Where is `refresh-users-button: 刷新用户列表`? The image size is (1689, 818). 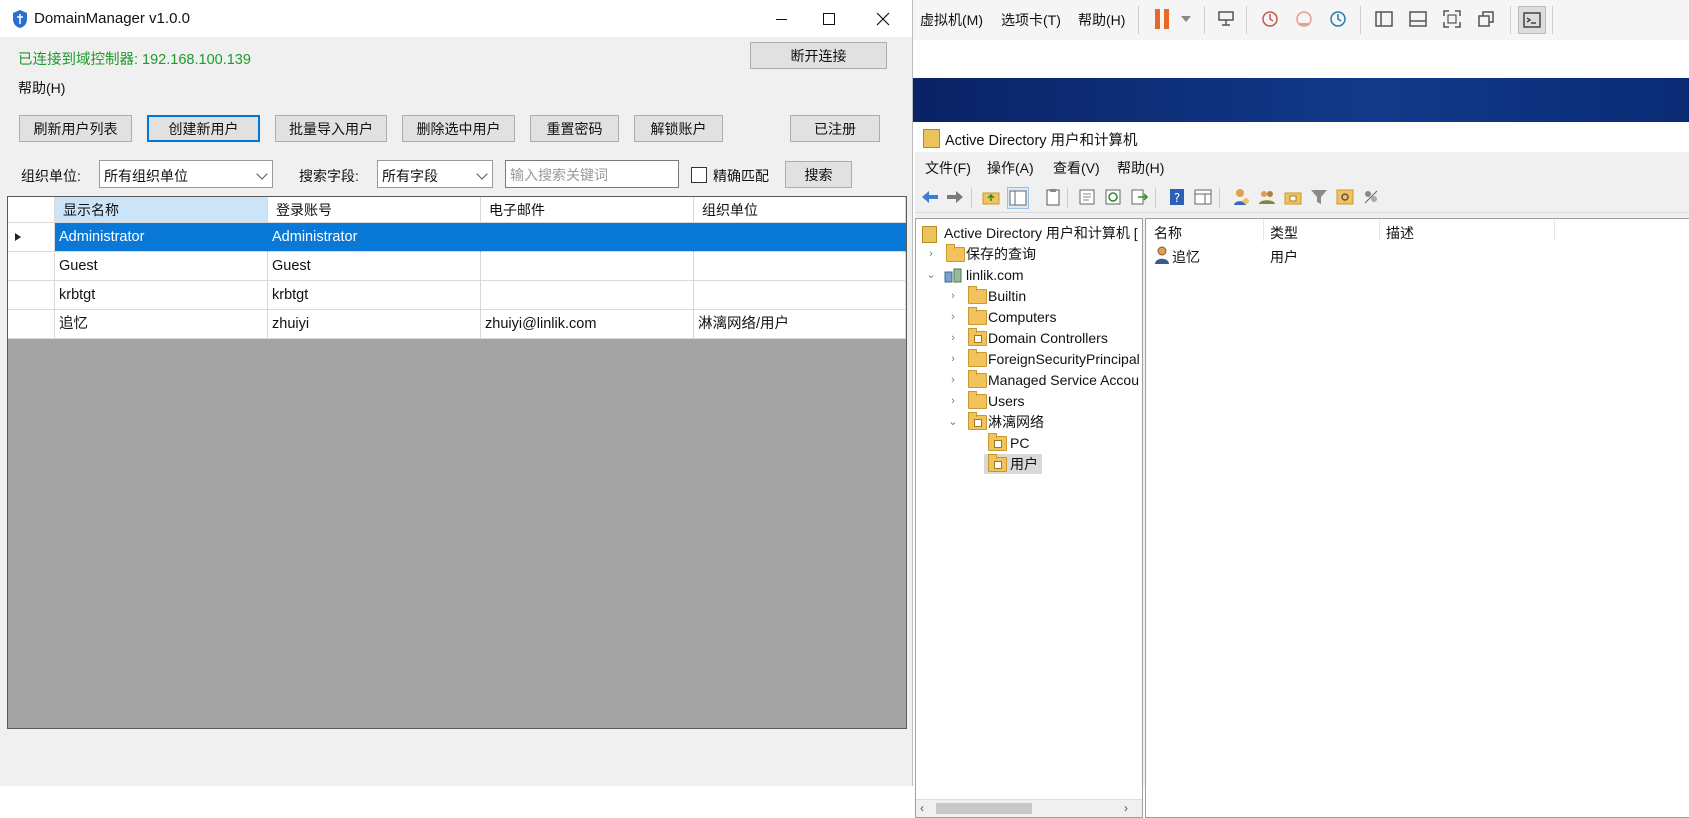
refresh-users-button: 刷新用户列表 is located at coordinates (75, 128).